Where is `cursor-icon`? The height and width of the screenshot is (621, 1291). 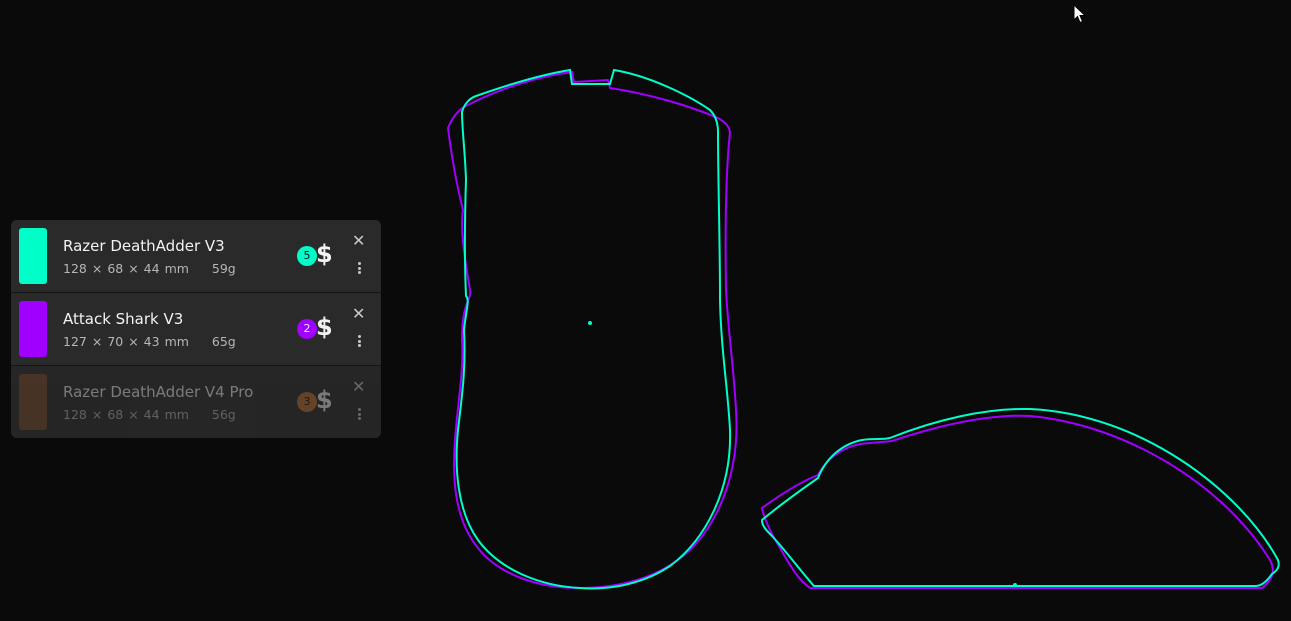 cursor-icon is located at coordinates (1080, 14).